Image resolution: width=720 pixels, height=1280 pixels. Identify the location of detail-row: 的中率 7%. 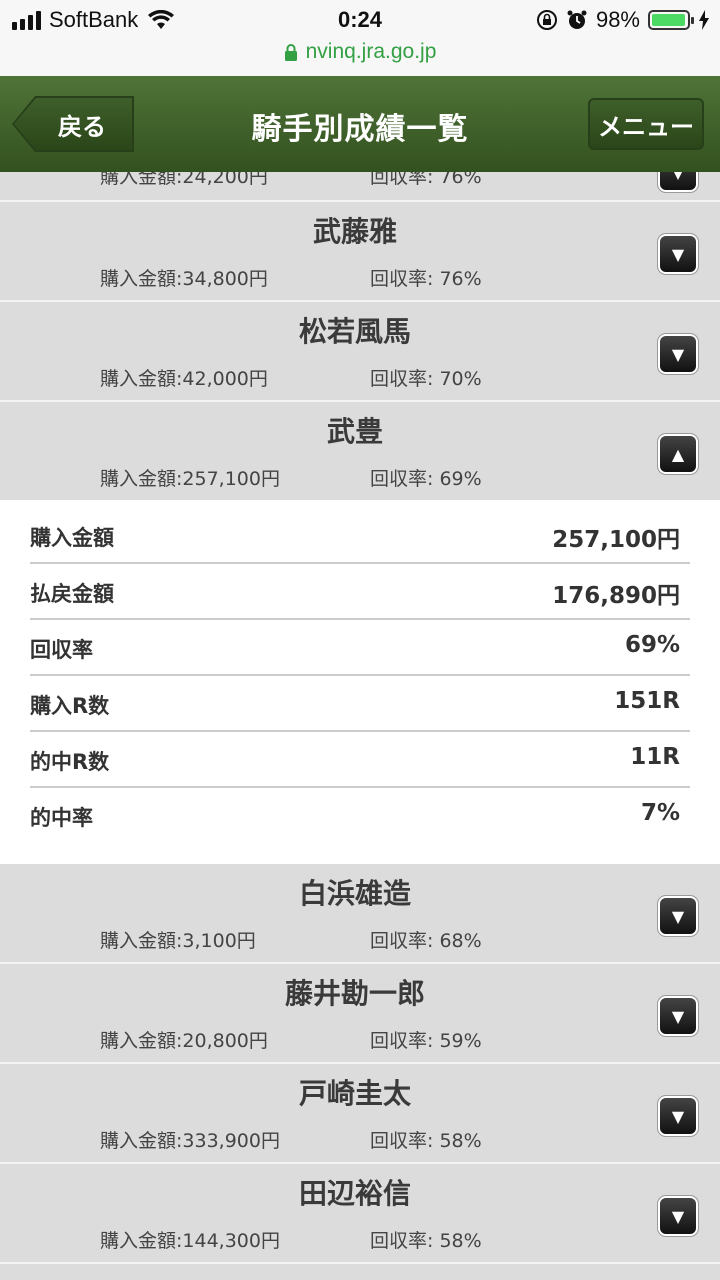
(360, 816).